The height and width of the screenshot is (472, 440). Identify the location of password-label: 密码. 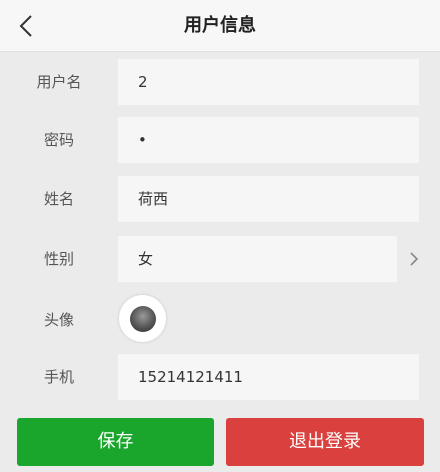
(58, 140).